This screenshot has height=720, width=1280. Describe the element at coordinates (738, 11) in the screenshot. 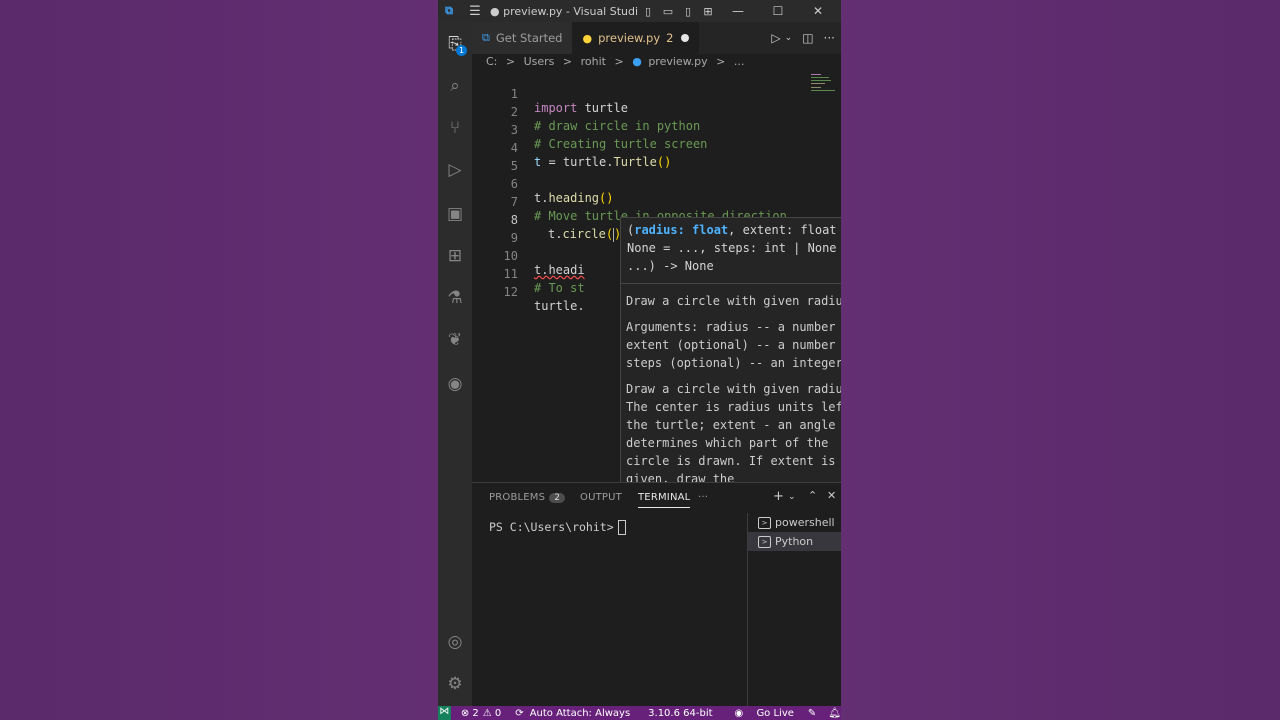

I see `minimize-icon: —` at that location.